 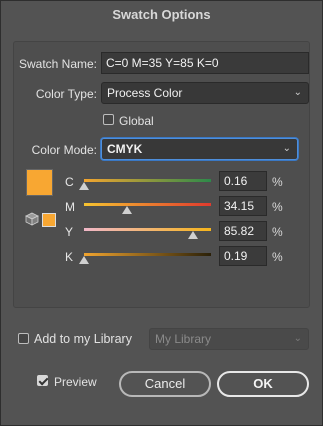 I want to click on channel-unit-m: %, so click(x=277, y=207).